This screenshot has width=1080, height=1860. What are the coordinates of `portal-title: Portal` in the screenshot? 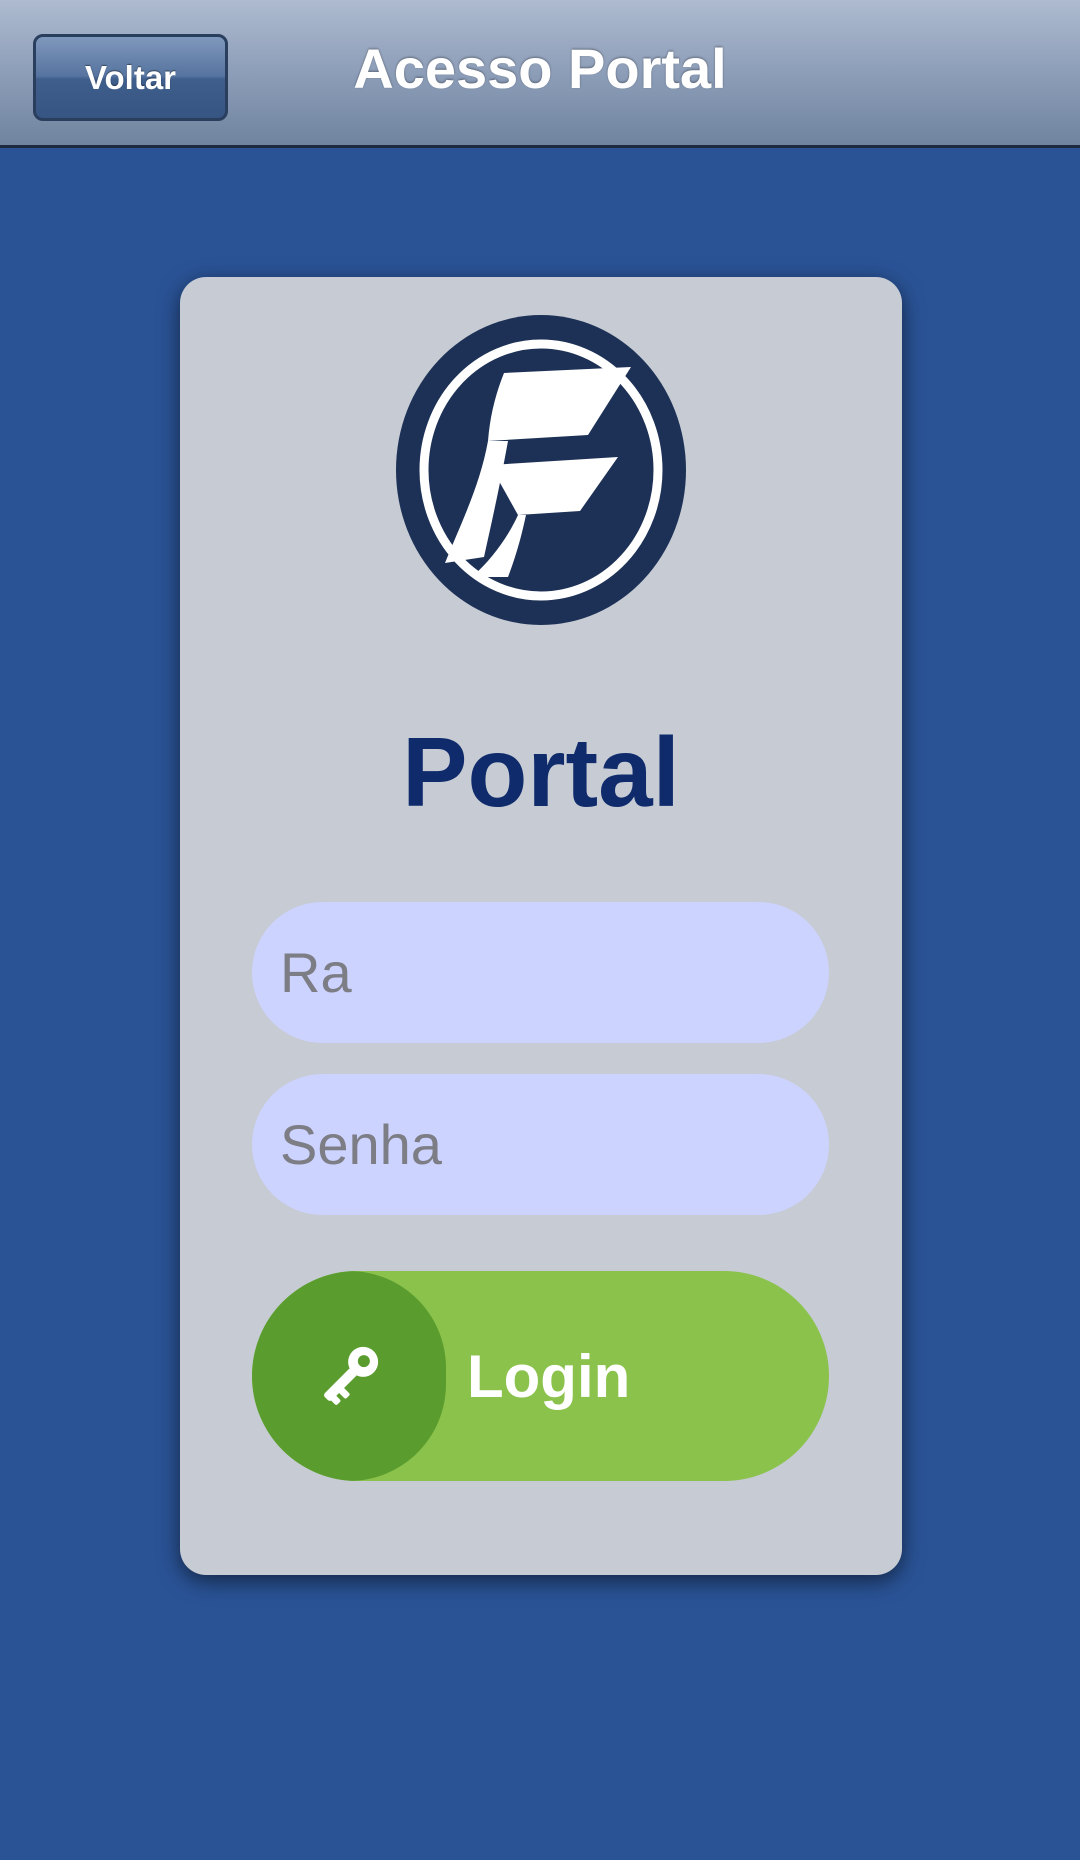 It's located at (541, 772).